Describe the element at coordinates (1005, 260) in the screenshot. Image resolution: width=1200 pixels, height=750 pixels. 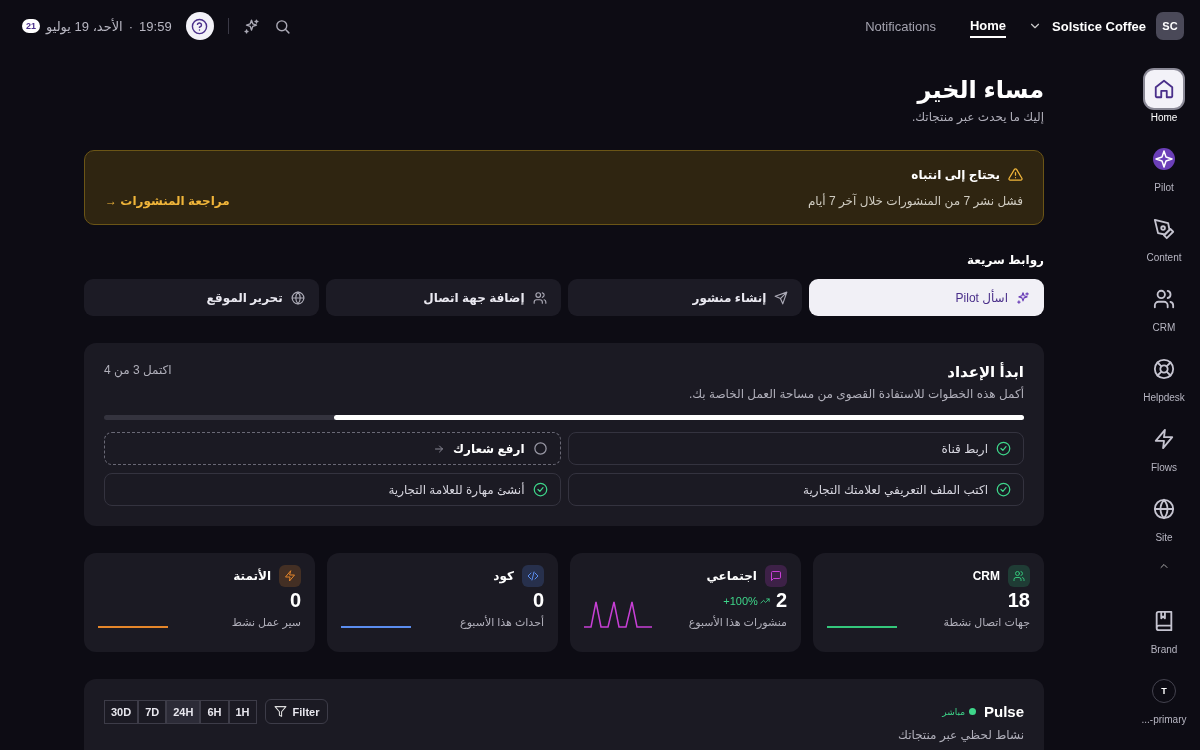
I see `section-title: روابط سريعة` at that location.